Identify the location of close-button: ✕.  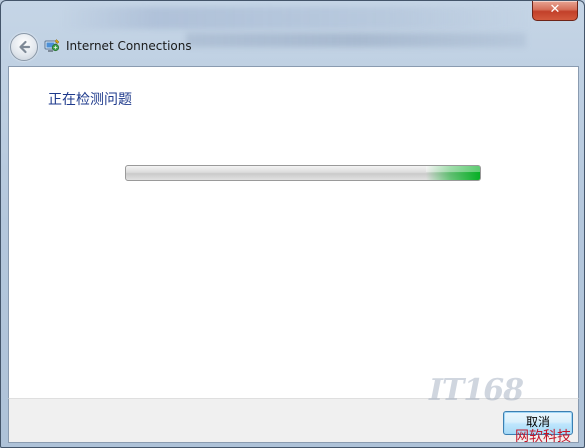
(555, 11).